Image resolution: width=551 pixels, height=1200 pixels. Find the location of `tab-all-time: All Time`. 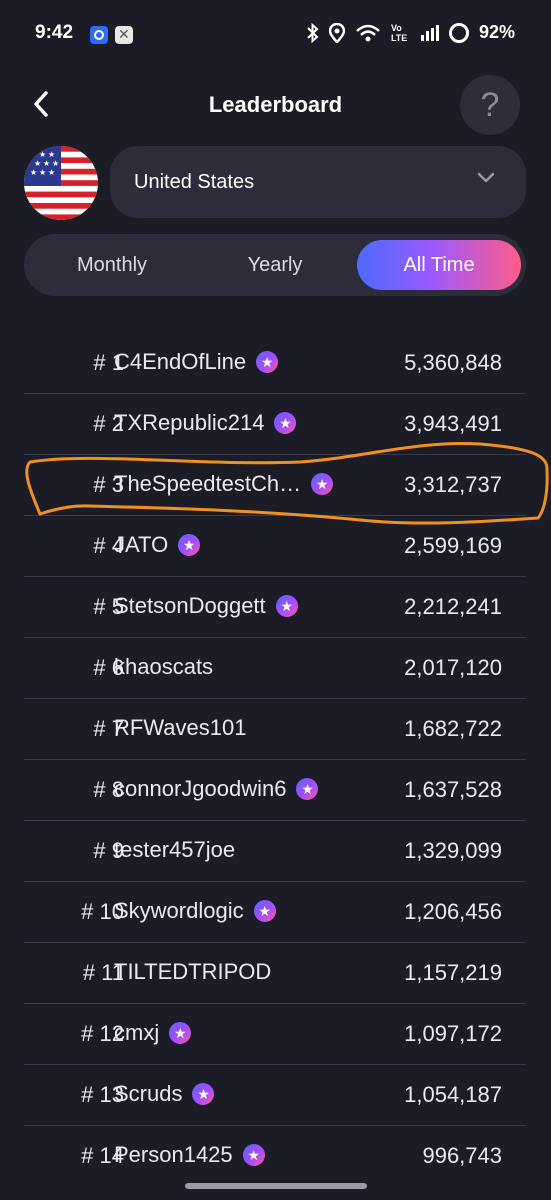

tab-all-time: All Time is located at coordinates (439, 265).